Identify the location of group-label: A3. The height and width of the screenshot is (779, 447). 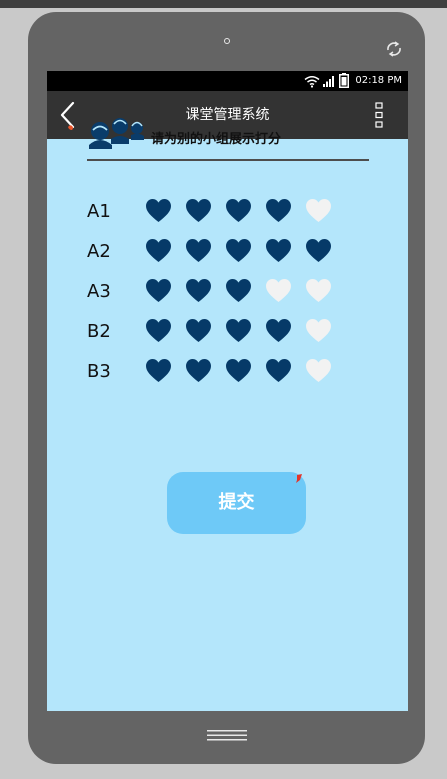
(99, 291).